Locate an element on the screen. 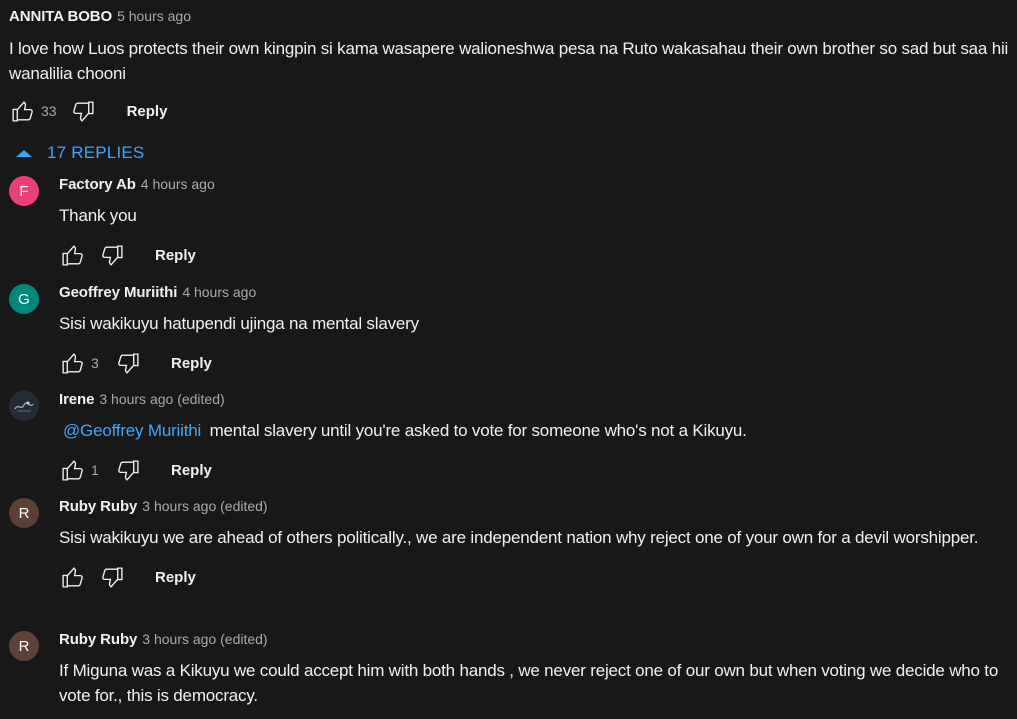  replies-count-label: 17 REPLIES is located at coordinates (96, 152).